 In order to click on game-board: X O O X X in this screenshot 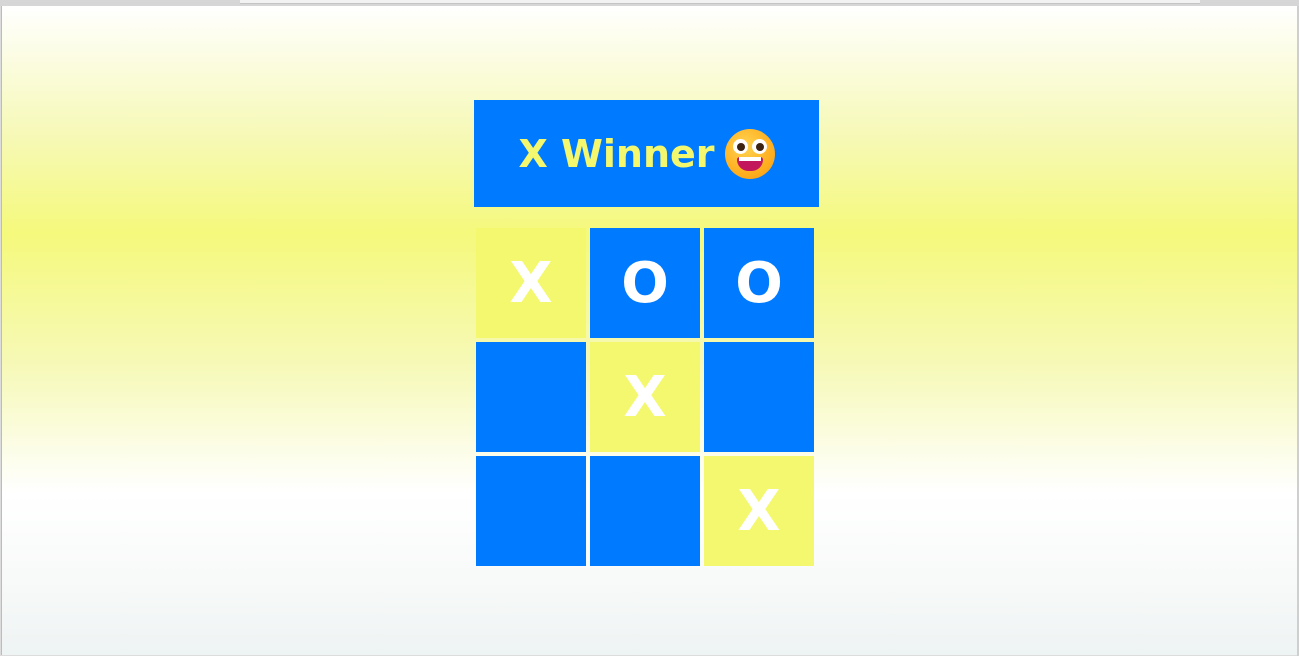, I will do `click(647, 399)`.